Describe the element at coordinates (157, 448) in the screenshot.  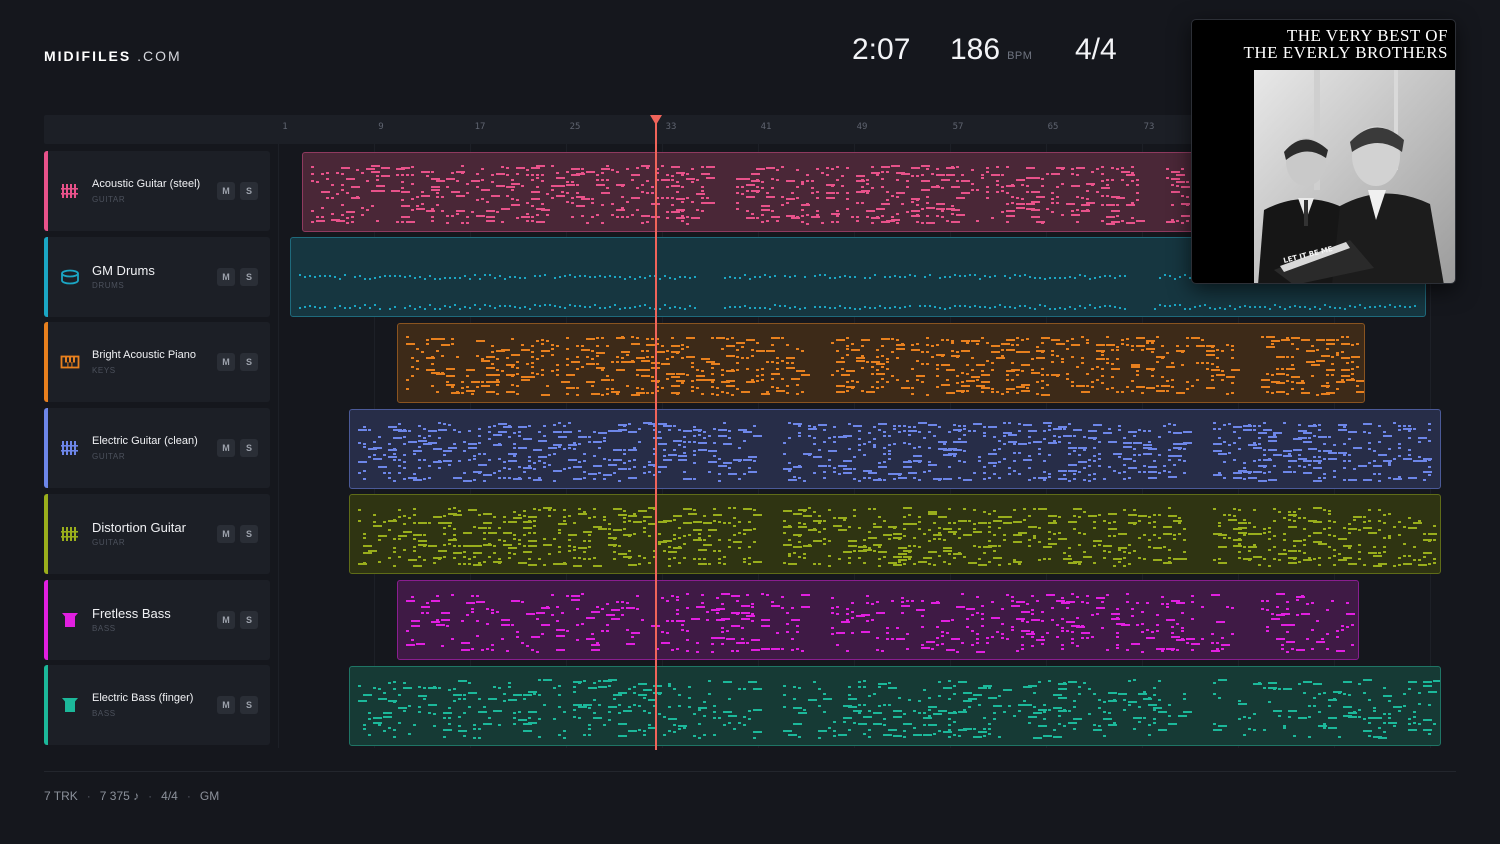
I see `track-header-electric-guitar-clean: Electric Guitar (clean) GUITAR M S` at that location.